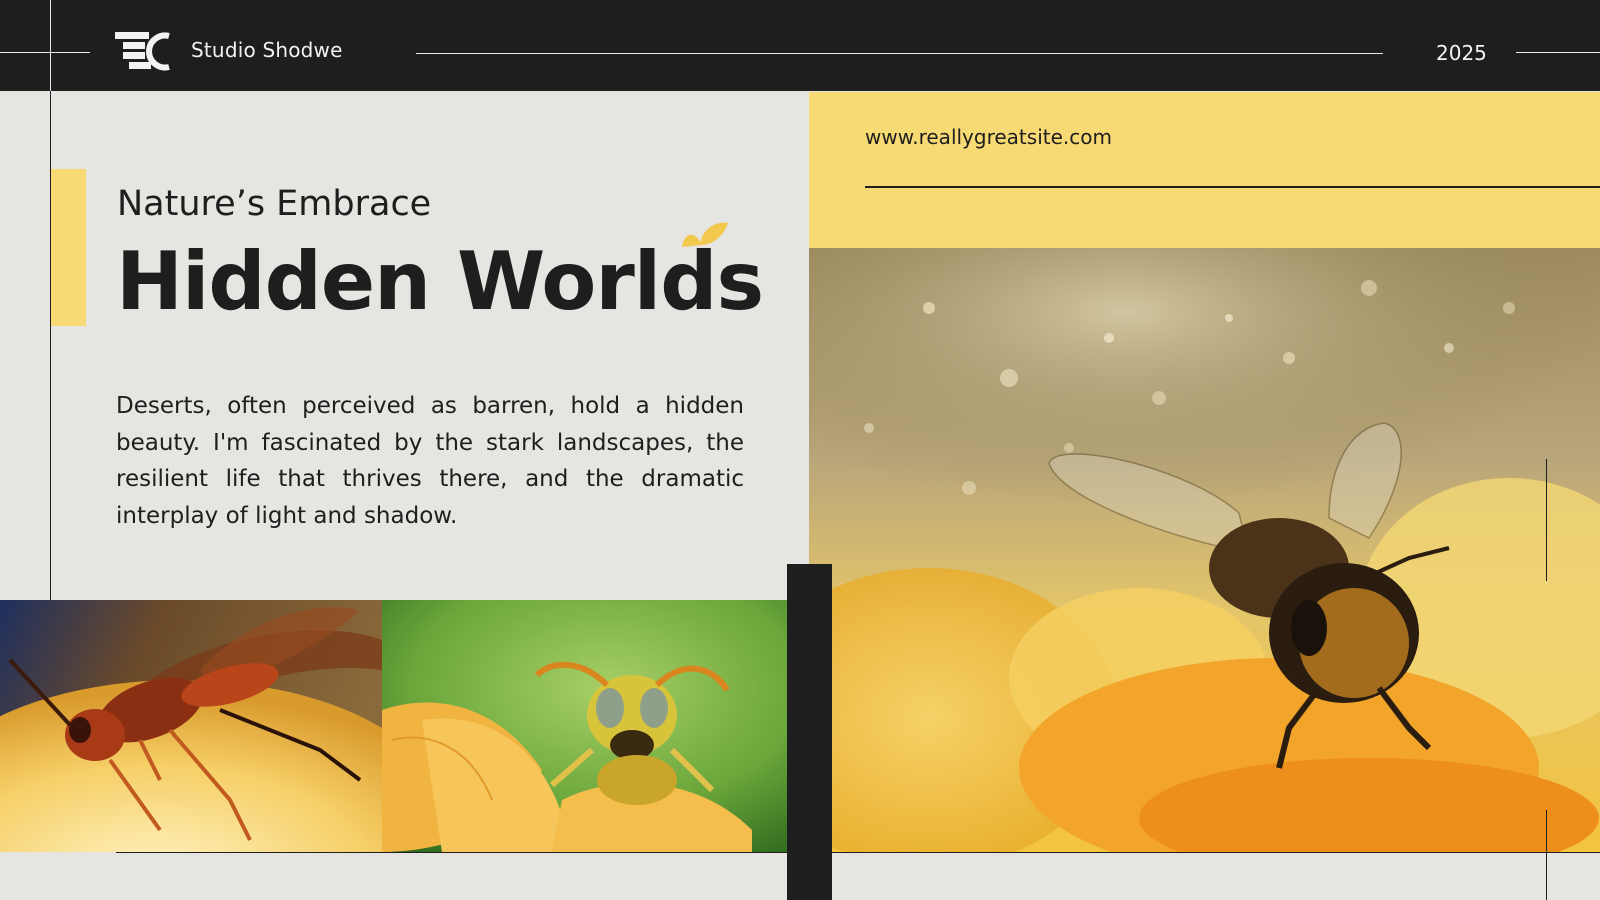 The width and height of the screenshot is (1600, 900). I want to click on page-title: Hidden Worlds, so click(440, 281).